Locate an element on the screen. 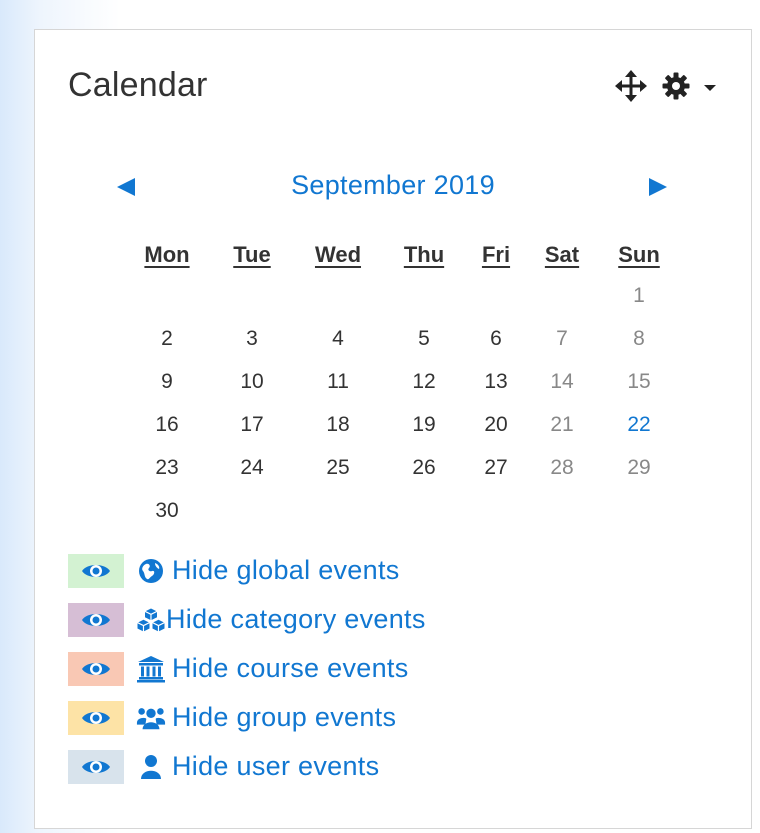 The image size is (760, 833). filter-label: Hide global events is located at coordinates (286, 570).